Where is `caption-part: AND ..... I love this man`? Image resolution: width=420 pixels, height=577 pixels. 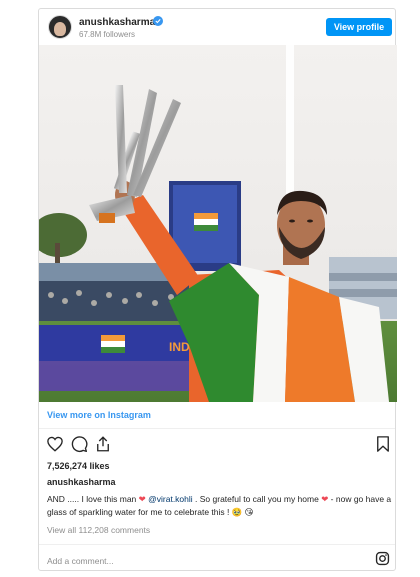 caption-part: AND ..... I love this man is located at coordinates (93, 499).